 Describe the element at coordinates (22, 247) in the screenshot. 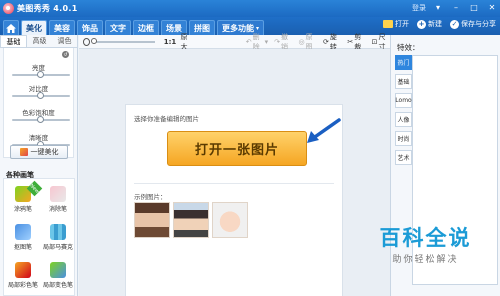

I see `brush-cutout-label: 抠图笔` at that location.